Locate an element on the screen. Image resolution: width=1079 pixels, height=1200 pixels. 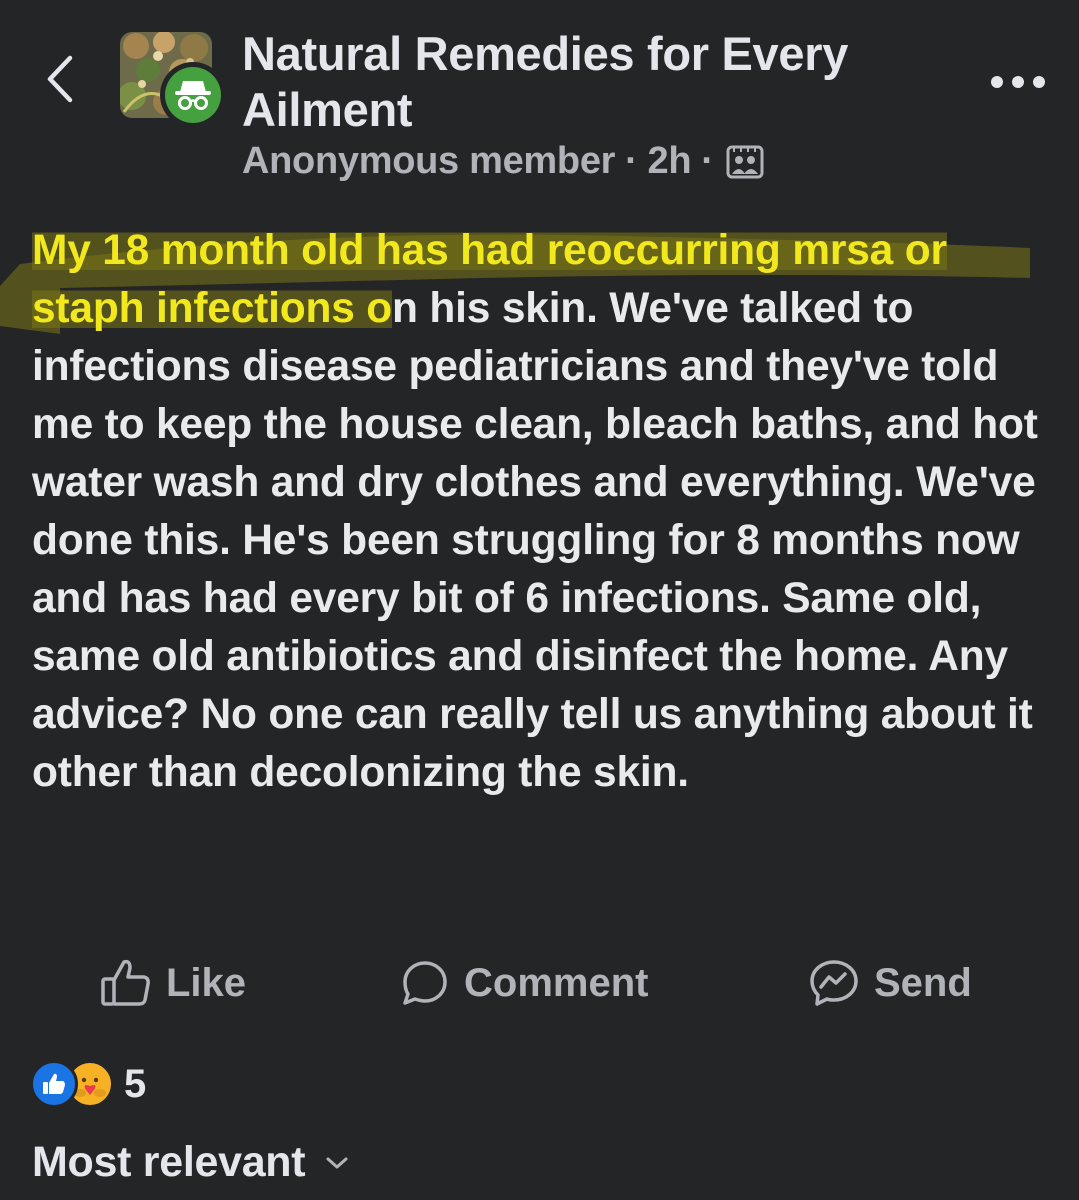
comment-button: Comment is located at coordinates (524, 983).